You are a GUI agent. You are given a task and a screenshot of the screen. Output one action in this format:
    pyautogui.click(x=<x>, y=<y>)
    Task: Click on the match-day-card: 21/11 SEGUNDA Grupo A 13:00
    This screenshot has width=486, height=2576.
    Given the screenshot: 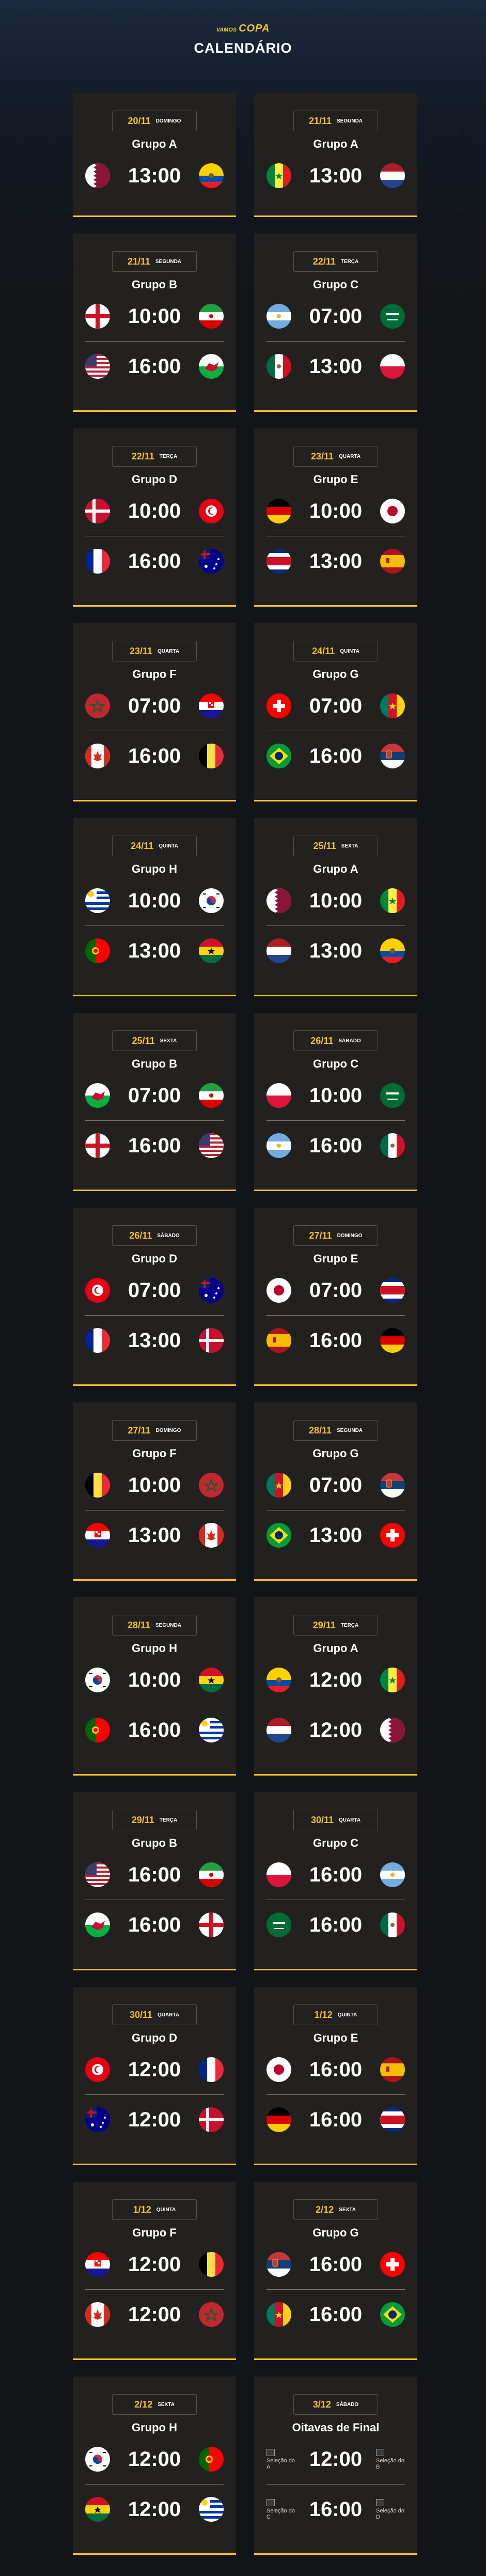 What is the action you would take?
    pyautogui.click(x=335, y=155)
    